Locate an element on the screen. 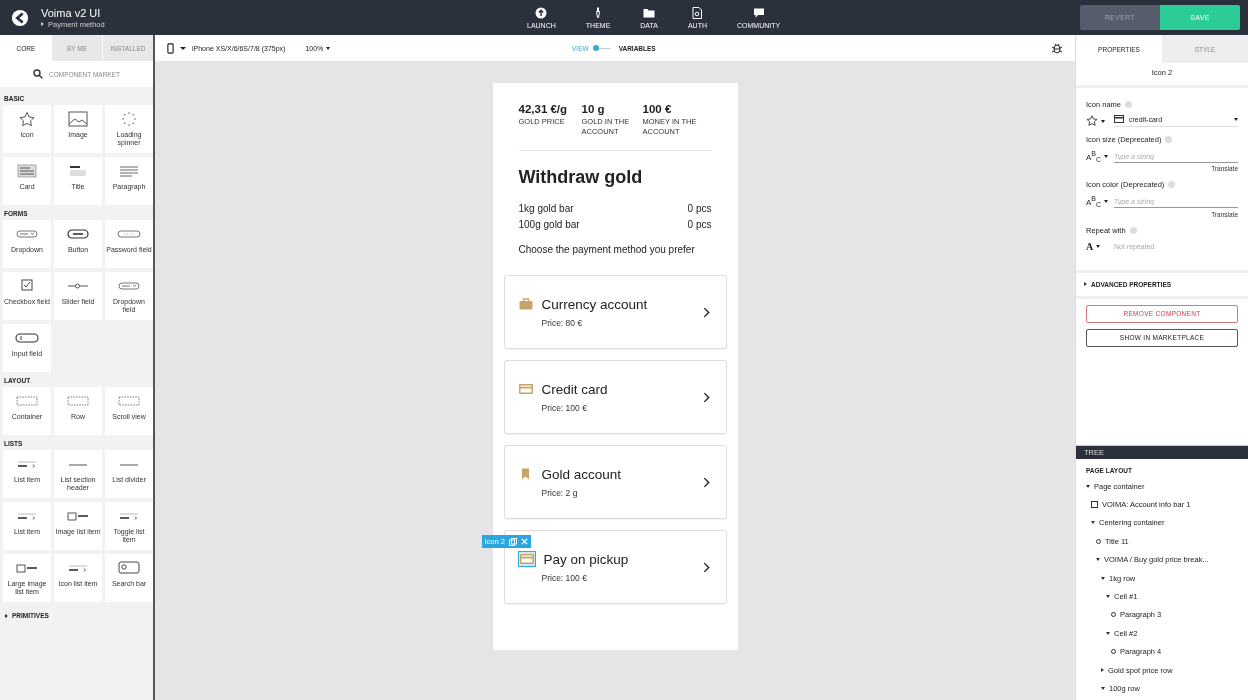 The image size is (1248, 700). method-title: Pay on pickup is located at coordinates (586, 559).